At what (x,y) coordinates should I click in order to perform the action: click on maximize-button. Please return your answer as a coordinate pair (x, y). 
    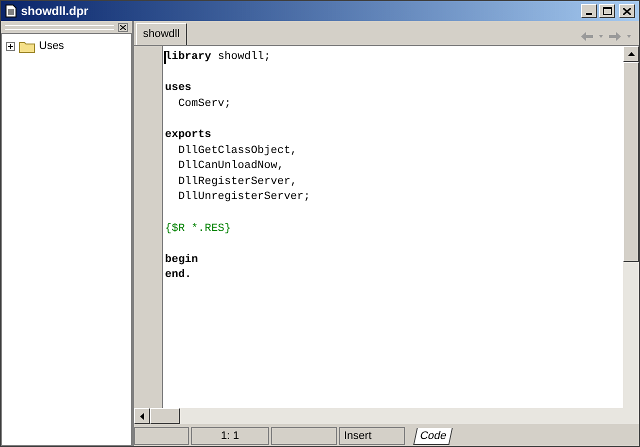
    Looking at the image, I should click on (607, 11).